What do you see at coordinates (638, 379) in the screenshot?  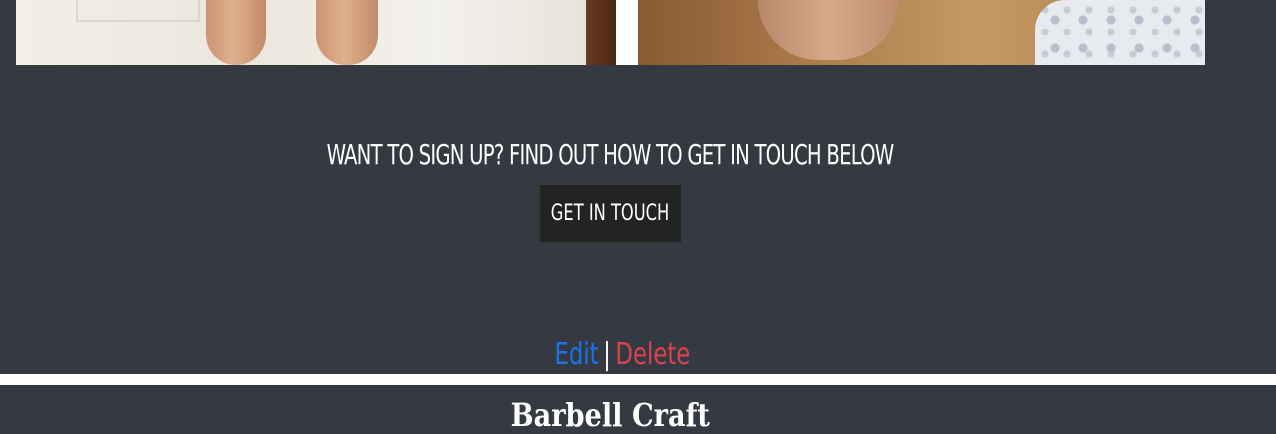 I see `section-divider` at bounding box center [638, 379].